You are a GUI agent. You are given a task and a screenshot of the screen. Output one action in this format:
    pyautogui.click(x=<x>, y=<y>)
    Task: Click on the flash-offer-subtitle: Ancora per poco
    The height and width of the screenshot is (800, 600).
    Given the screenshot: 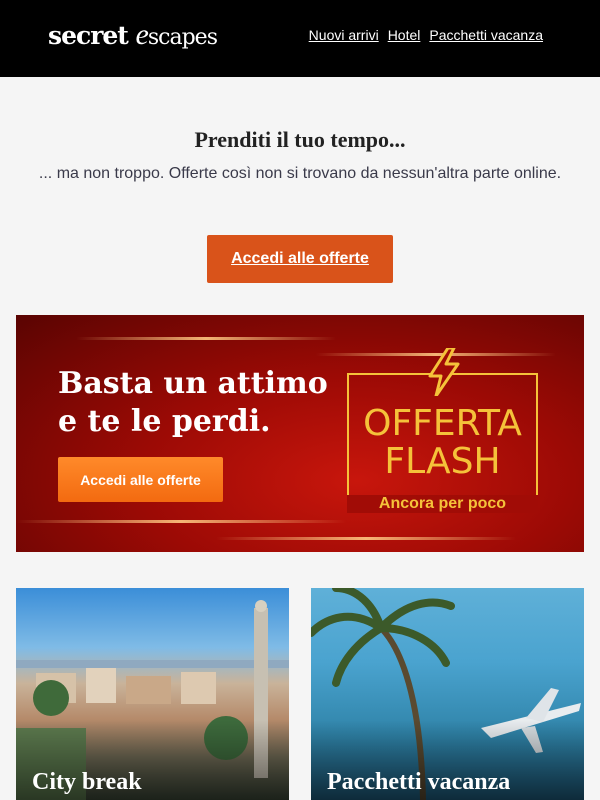 What is the action you would take?
    pyautogui.click(x=442, y=504)
    